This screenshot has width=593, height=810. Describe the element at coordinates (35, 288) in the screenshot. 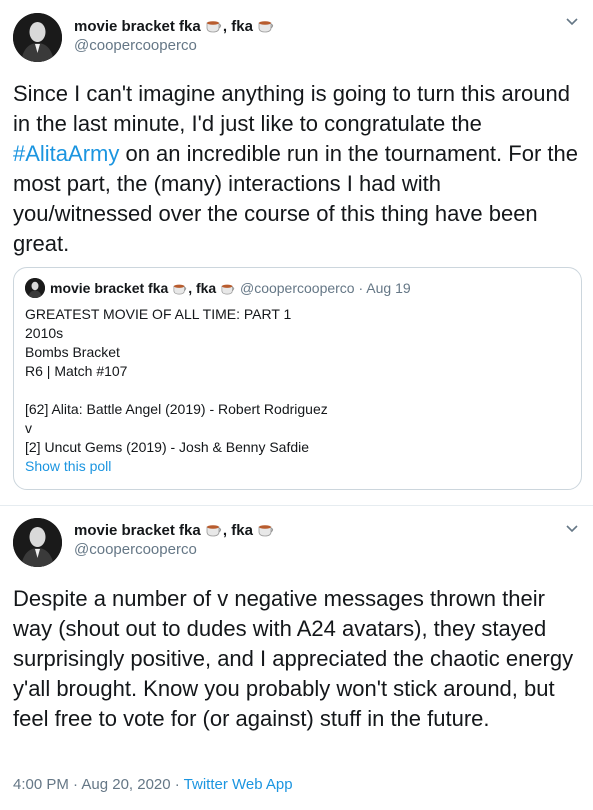

I see `quoted-avatar` at that location.